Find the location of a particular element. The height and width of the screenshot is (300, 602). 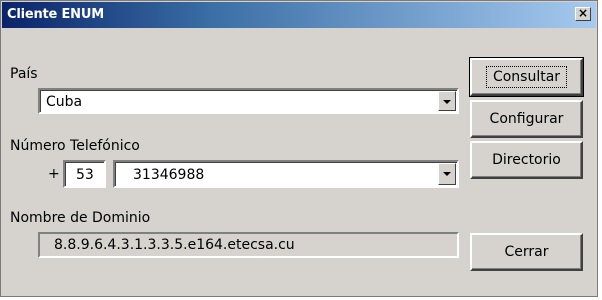

directorio-label: Directorio is located at coordinates (526, 160).